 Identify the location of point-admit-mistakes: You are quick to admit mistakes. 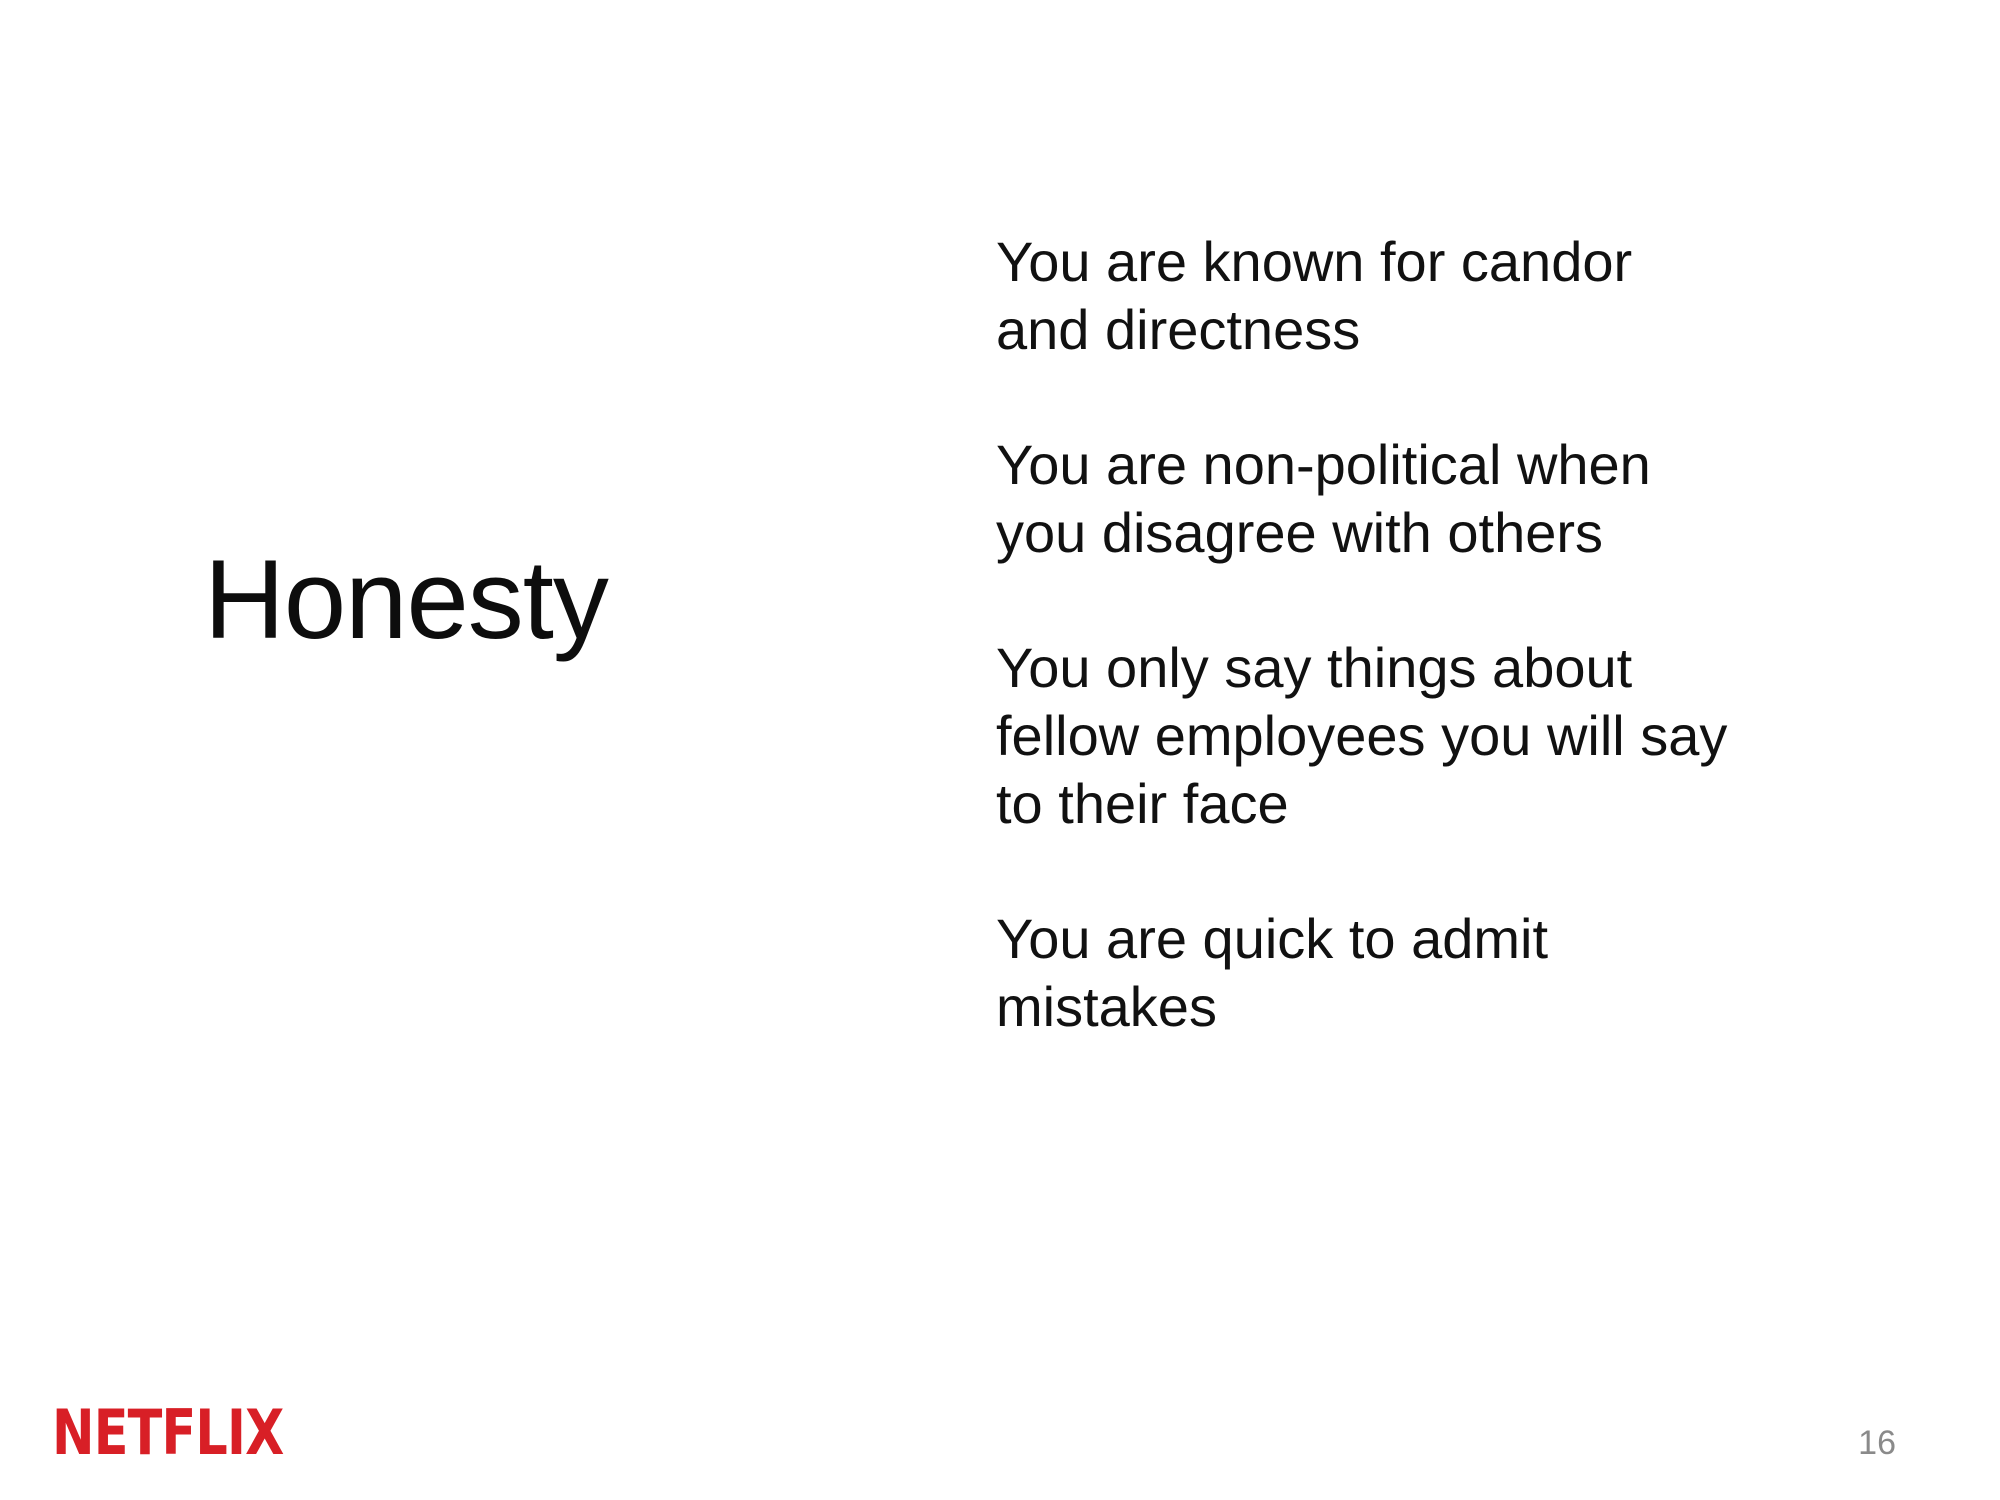
(1272, 972).